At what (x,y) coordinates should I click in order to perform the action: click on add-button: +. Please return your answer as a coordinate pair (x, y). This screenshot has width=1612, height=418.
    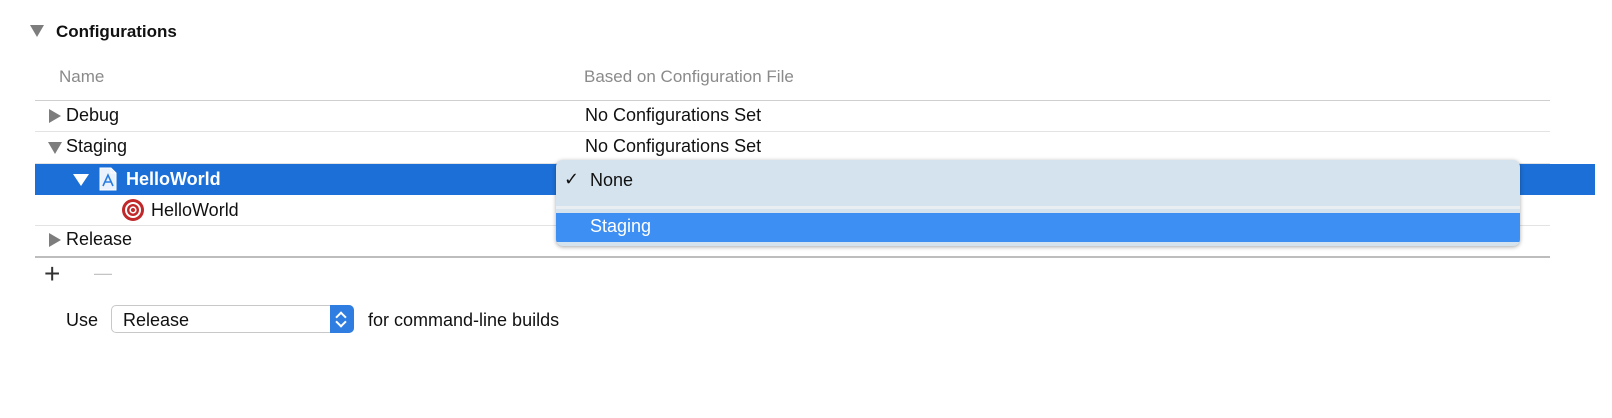
    Looking at the image, I should click on (52, 274).